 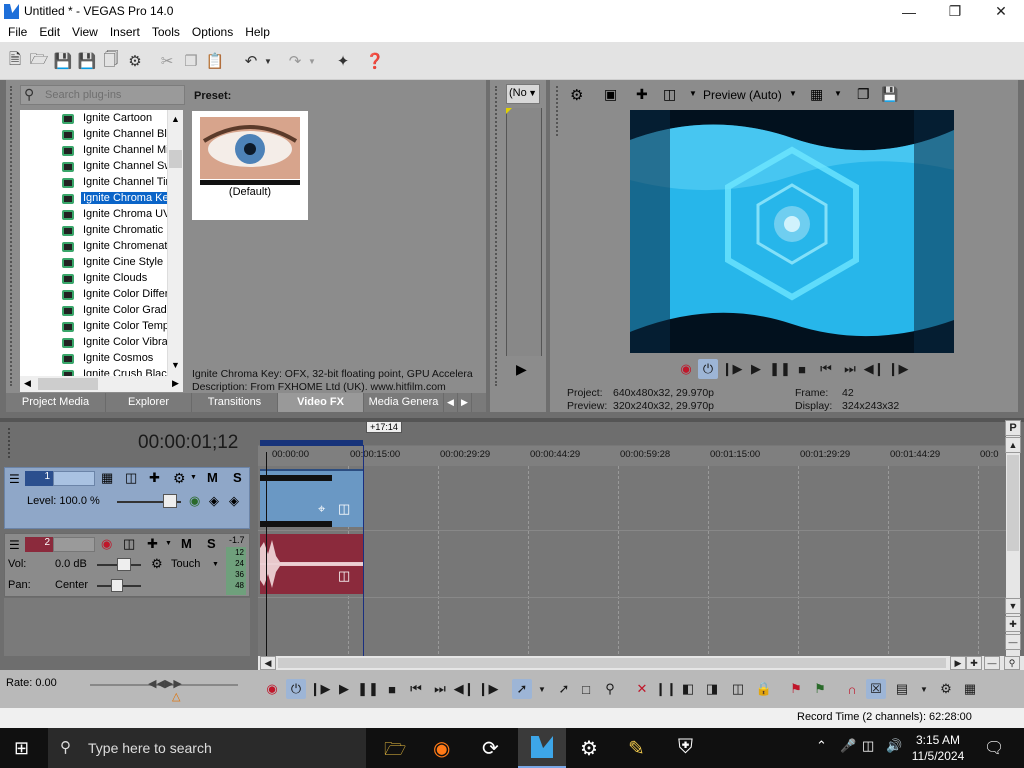 What do you see at coordinates (175, 383) in the screenshot?
I see `scroll-right-icon: ▶` at bounding box center [175, 383].